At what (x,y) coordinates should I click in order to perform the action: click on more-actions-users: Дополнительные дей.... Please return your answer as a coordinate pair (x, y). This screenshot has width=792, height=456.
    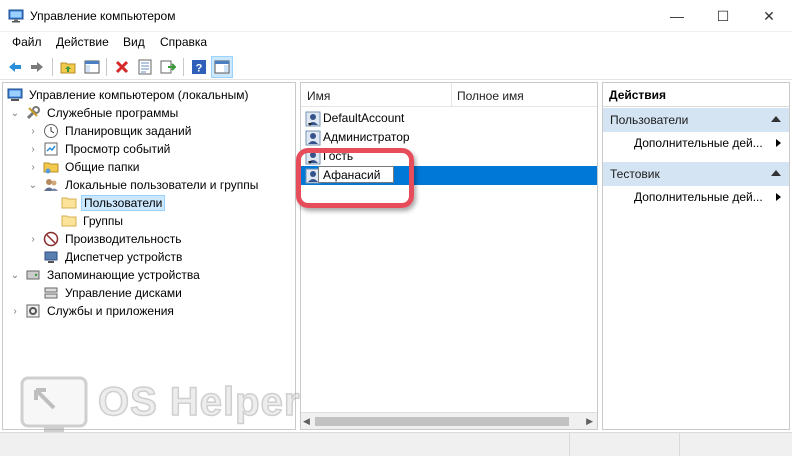
    Looking at the image, I should click on (696, 143).